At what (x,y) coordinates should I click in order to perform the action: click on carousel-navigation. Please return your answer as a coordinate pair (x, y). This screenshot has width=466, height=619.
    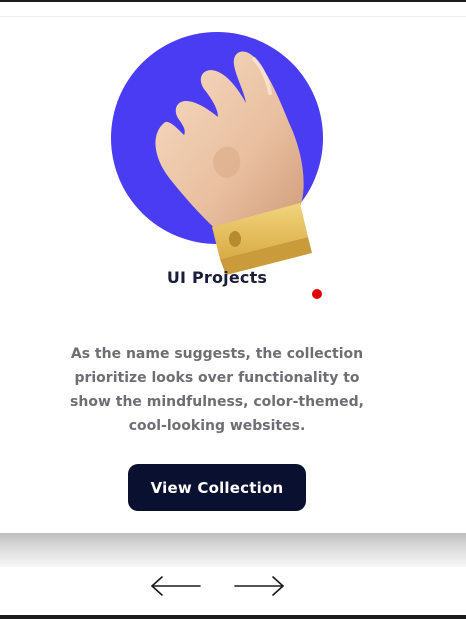
    Looking at the image, I should click on (233, 591).